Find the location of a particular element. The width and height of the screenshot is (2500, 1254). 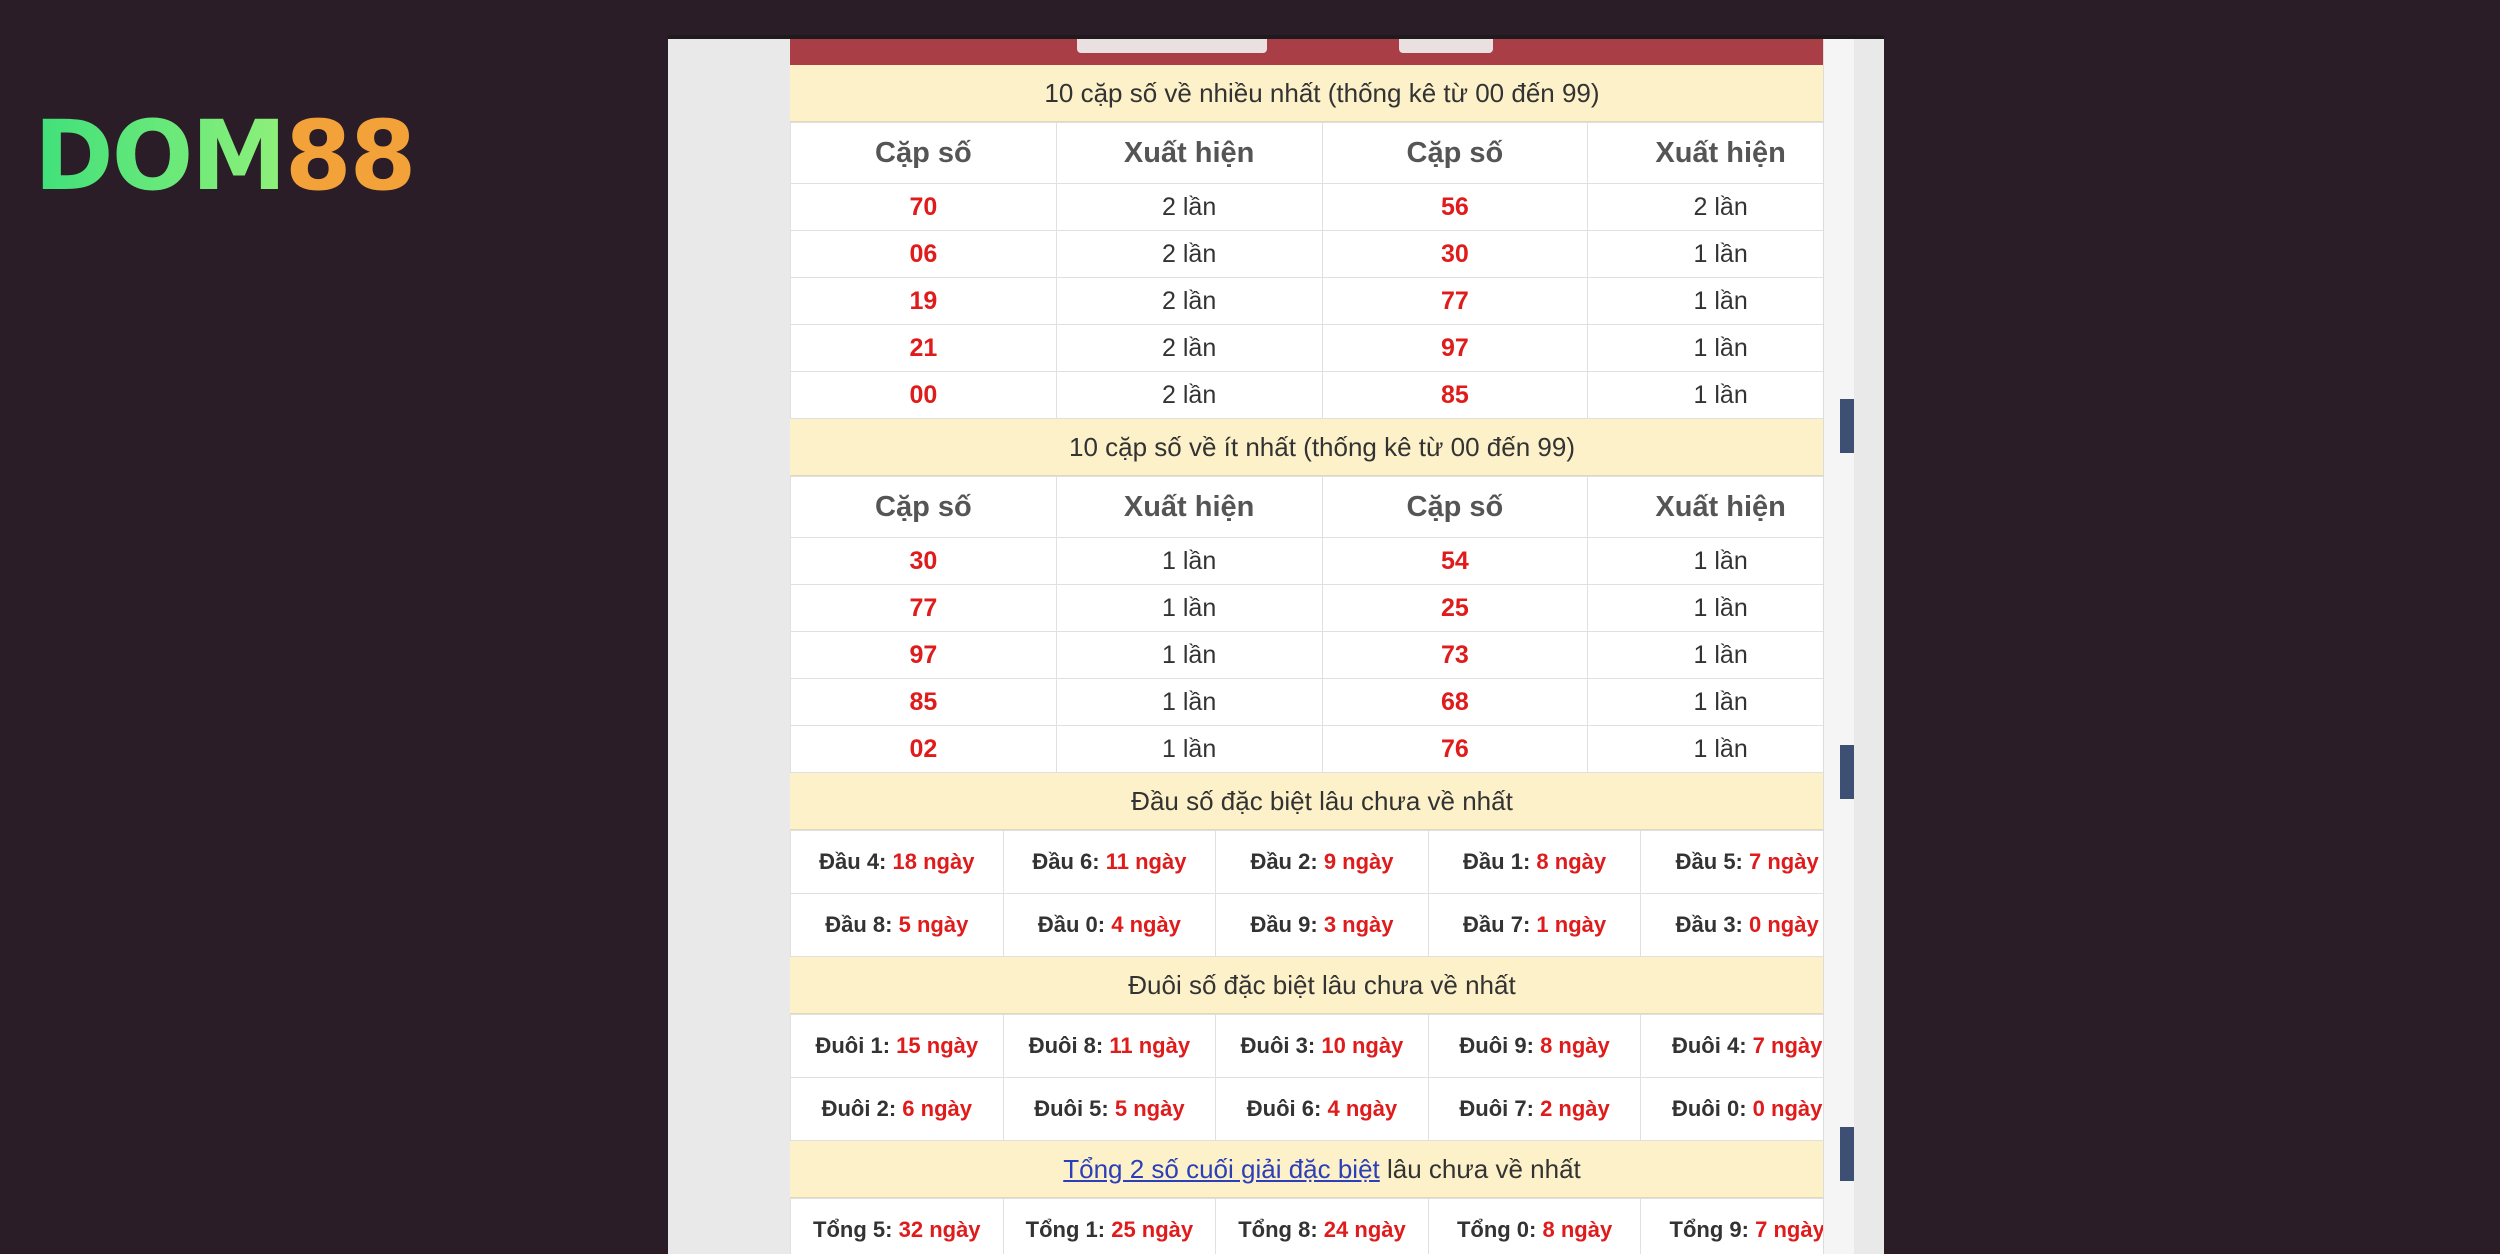

stat-cell: Đầu 0: 4 ngày is located at coordinates (1109, 925).